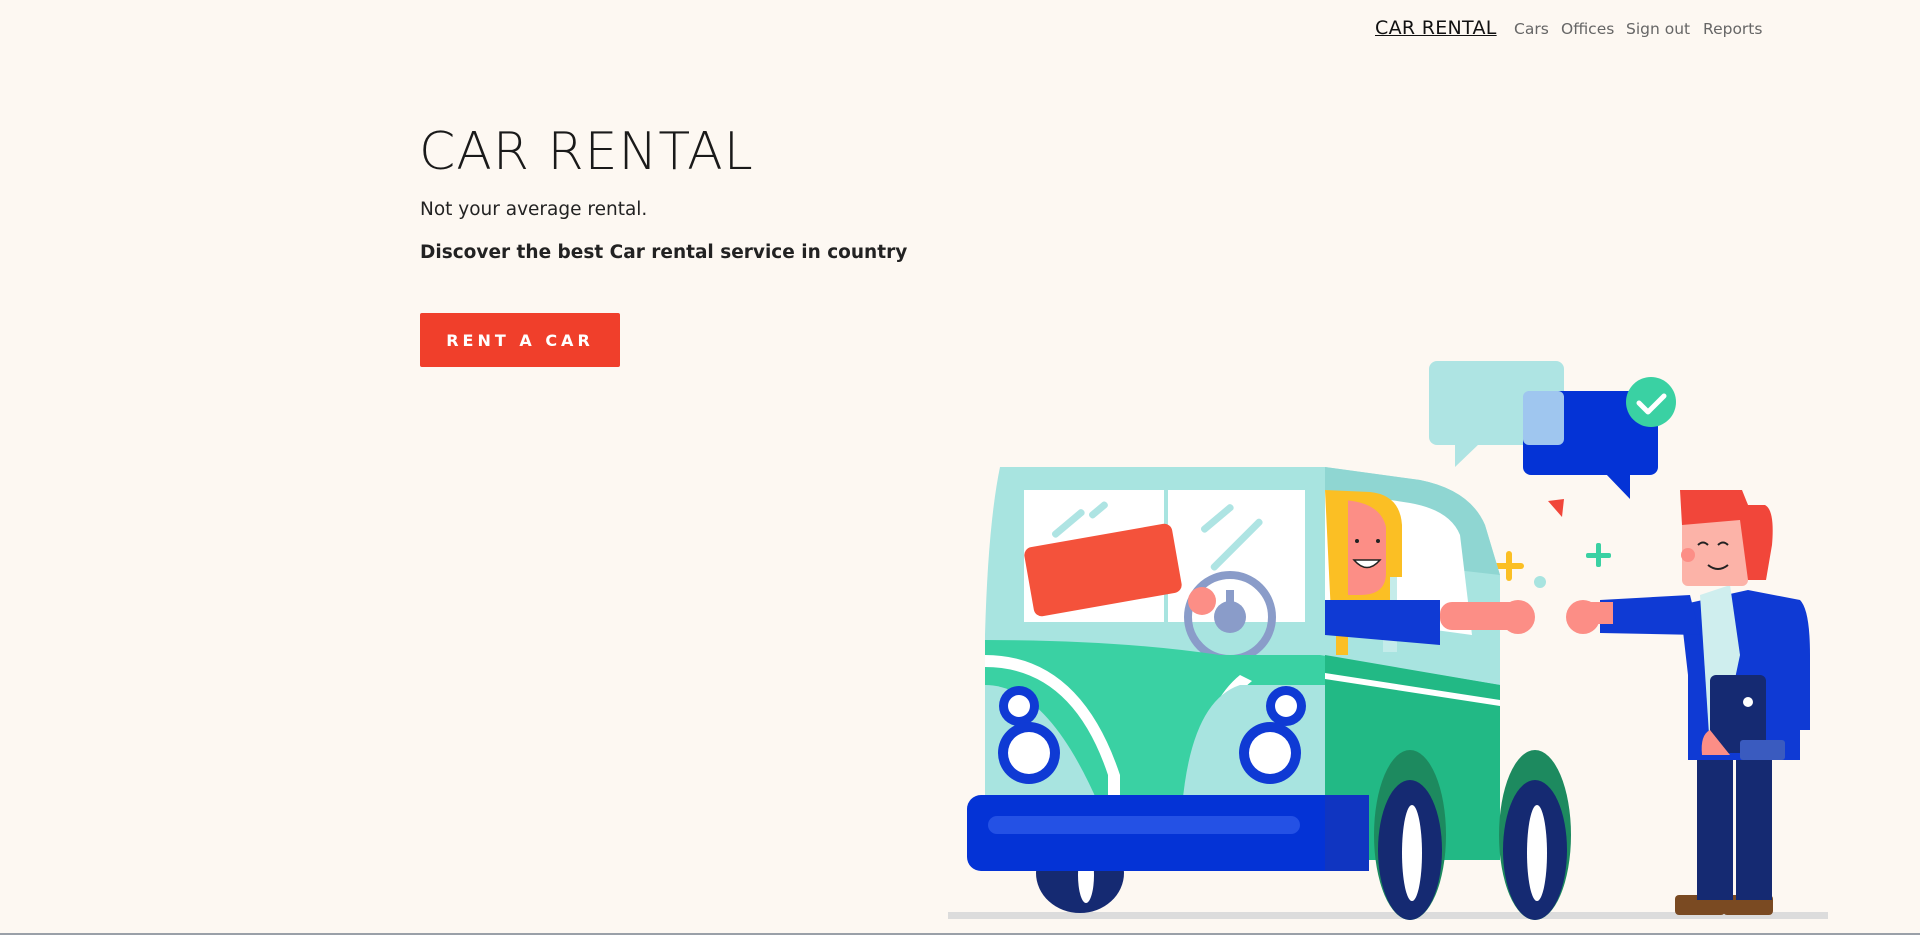 The height and width of the screenshot is (935, 1920). What do you see at coordinates (1658, 29) in the screenshot?
I see `nav-link-sign-out: Sign out` at bounding box center [1658, 29].